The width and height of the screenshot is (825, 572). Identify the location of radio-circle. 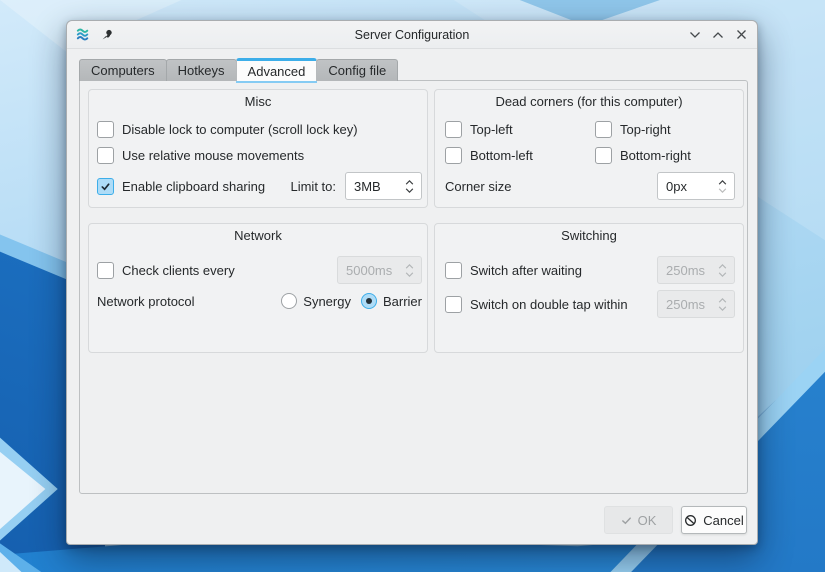
(289, 301).